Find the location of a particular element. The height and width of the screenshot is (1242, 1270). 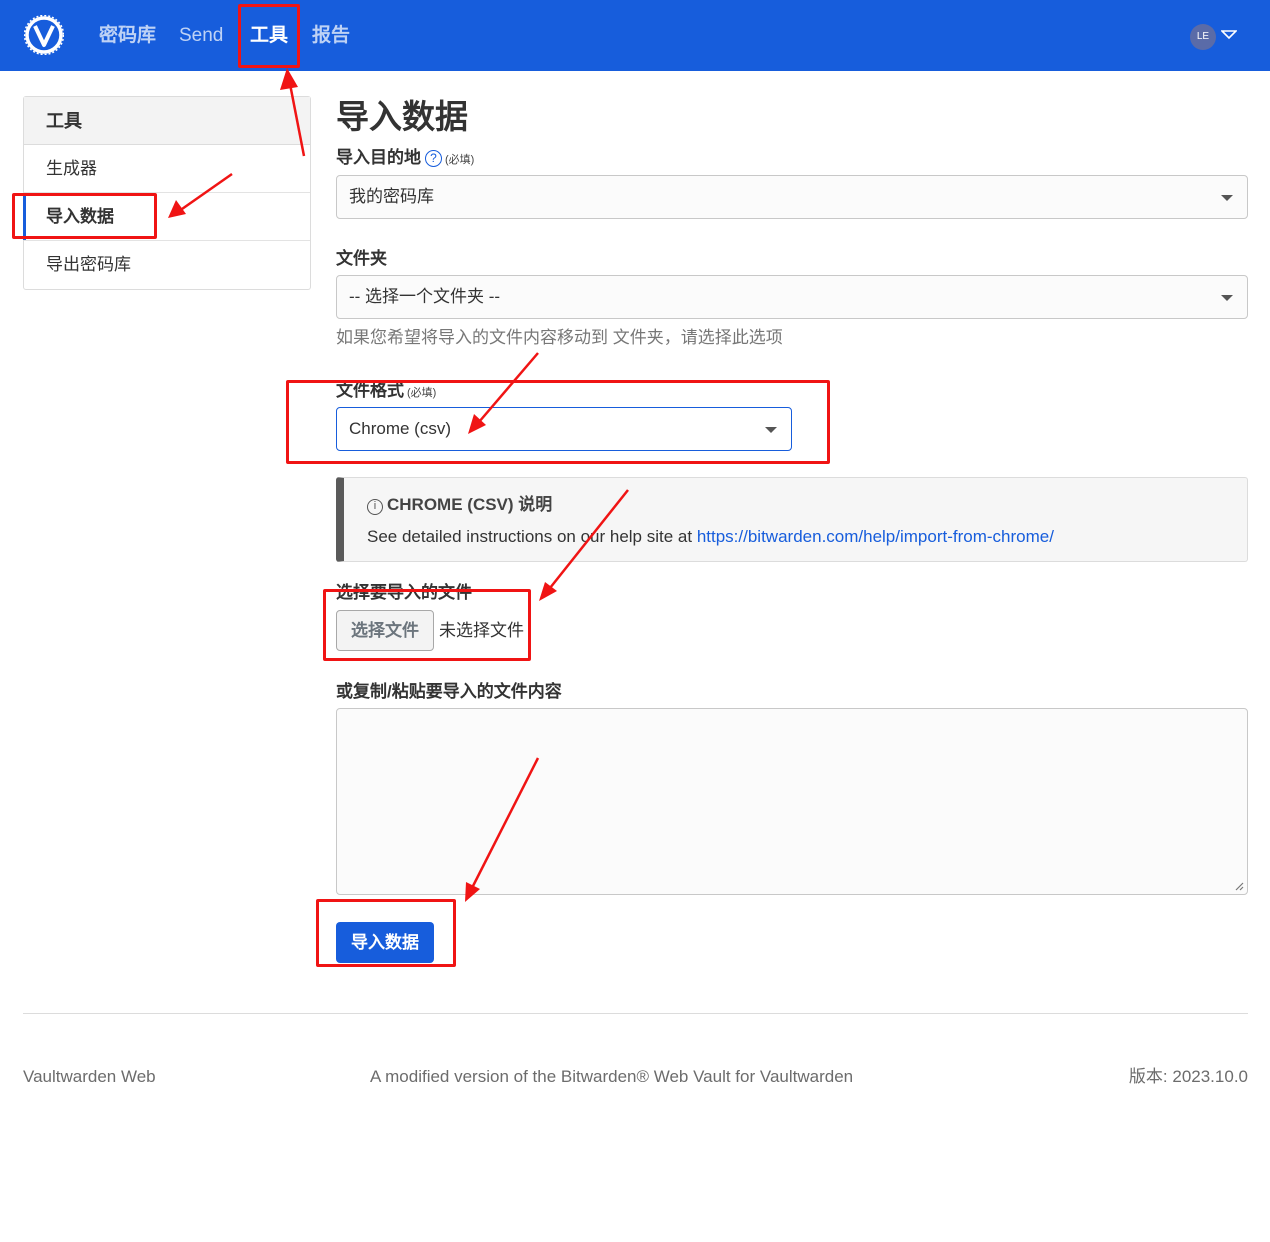

footer-divider is located at coordinates (635, 1013).